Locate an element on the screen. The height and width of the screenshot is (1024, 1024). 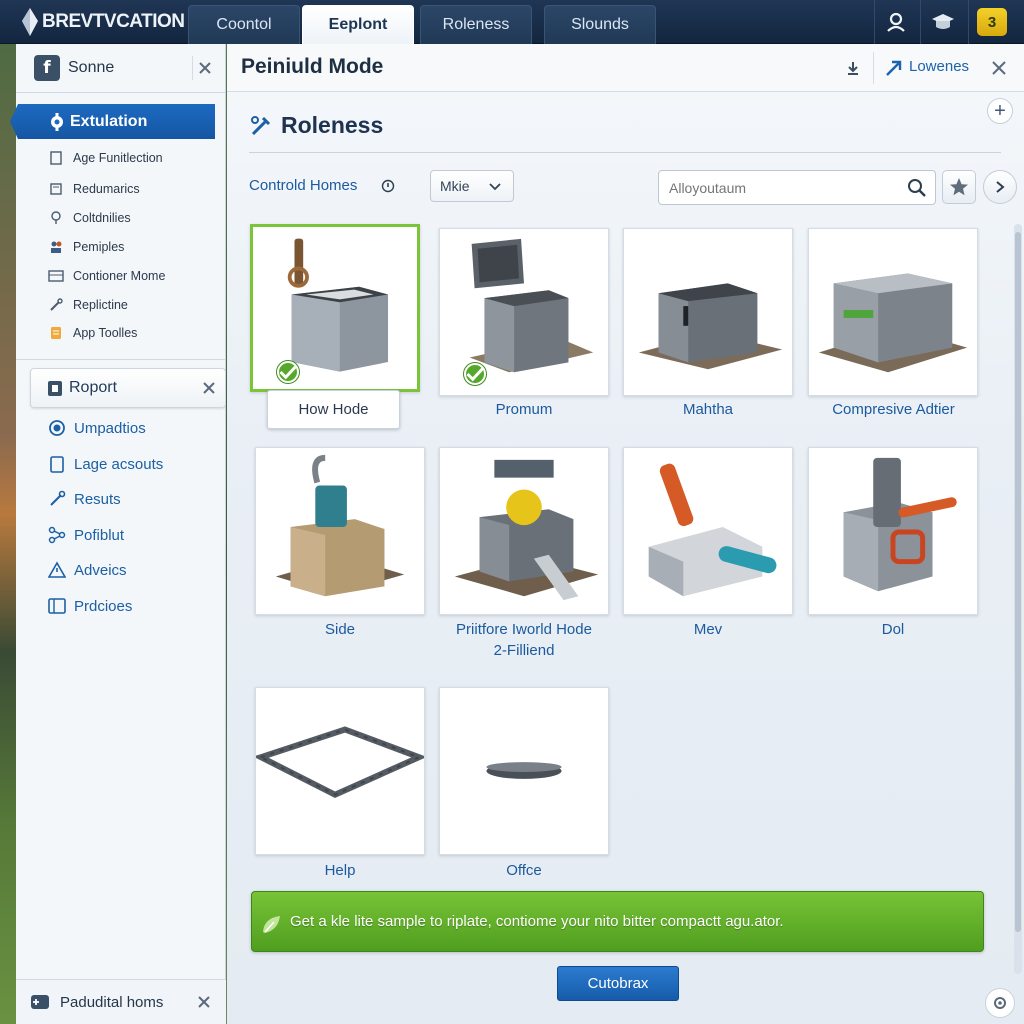
people-icon is located at coordinates (56, 247).